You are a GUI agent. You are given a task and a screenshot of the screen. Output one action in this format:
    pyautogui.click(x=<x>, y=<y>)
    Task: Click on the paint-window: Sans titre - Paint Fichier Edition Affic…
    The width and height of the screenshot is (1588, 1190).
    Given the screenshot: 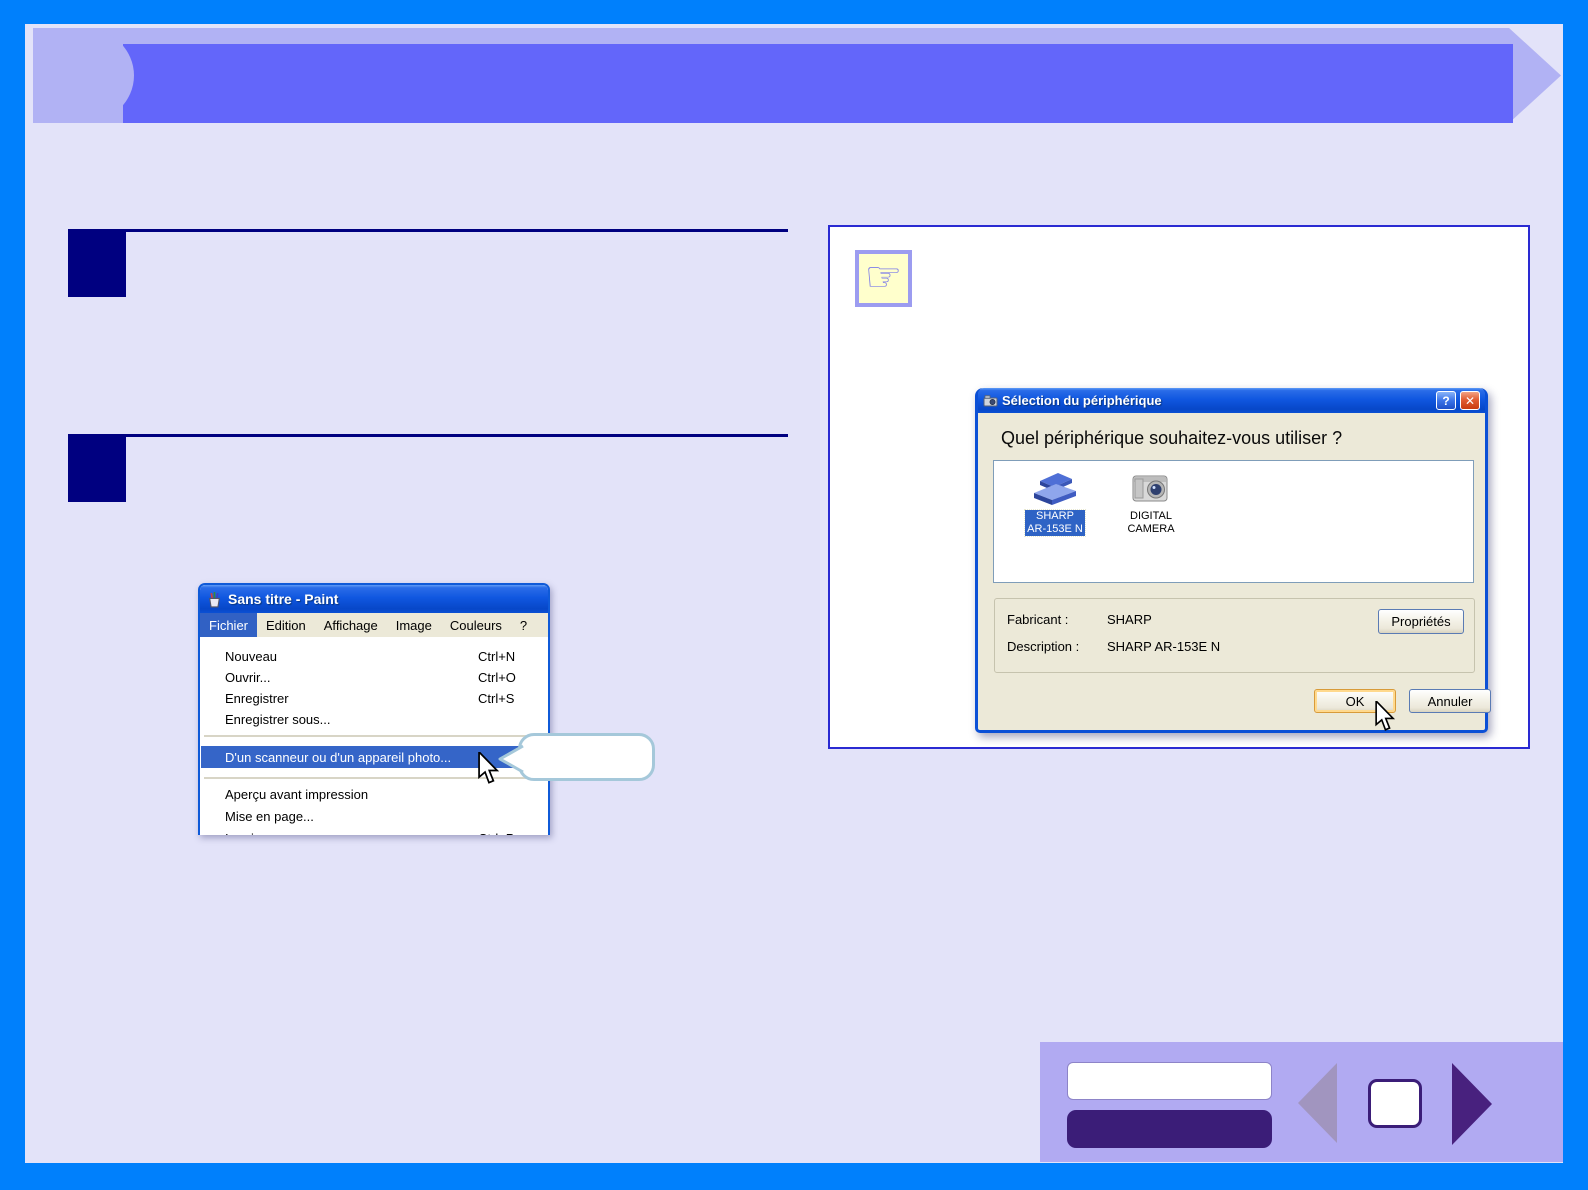 What is the action you would take?
    pyautogui.click(x=374, y=709)
    